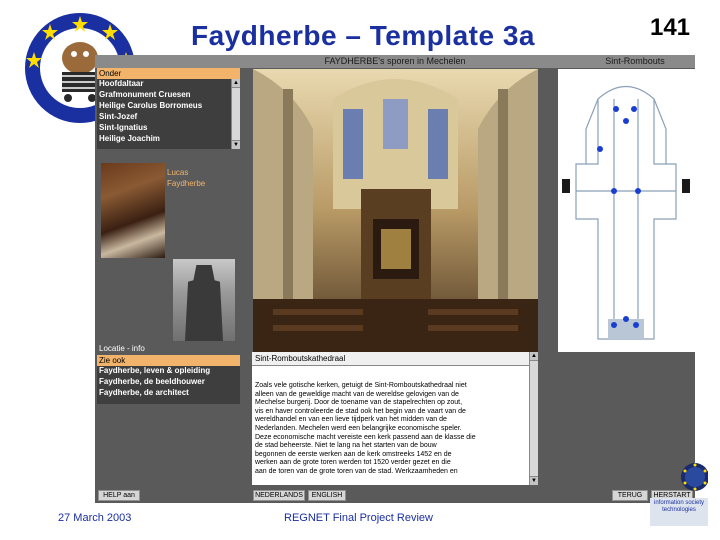 Image resolution: width=720 pixels, height=540 pixels. I want to click on portrait-caption-last: Faydherbe, so click(186, 183).